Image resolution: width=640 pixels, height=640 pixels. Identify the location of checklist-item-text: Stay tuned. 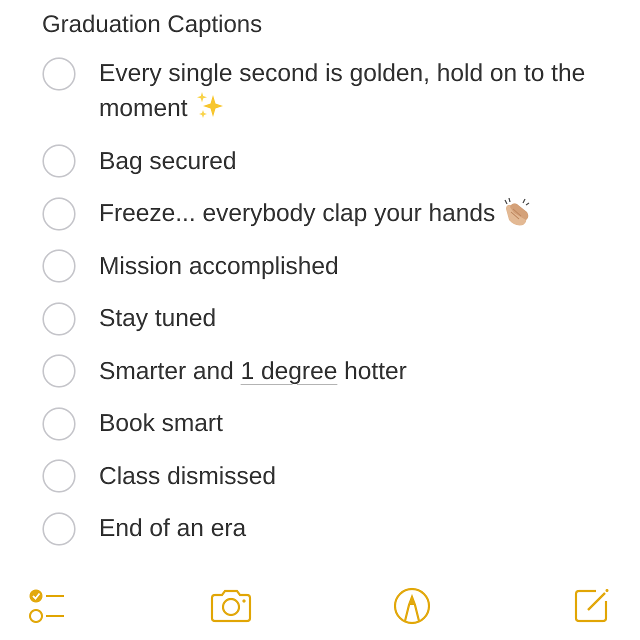
(158, 319).